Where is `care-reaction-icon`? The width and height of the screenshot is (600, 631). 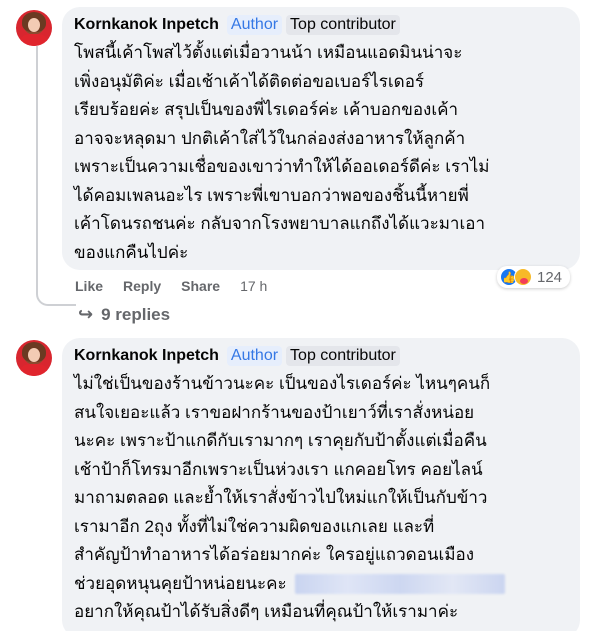 care-reaction-icon is located at coordinates (523, 277).